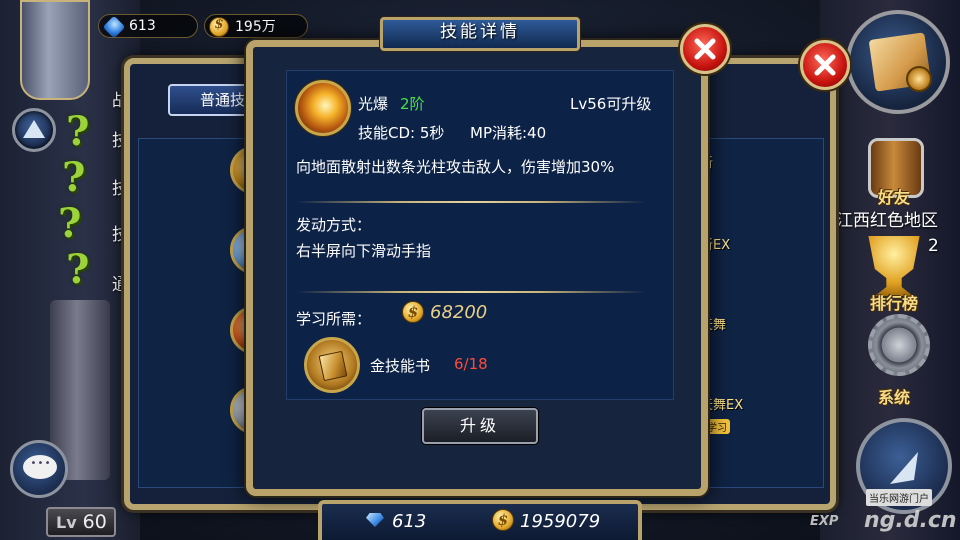 The width and height of the screenshot is (960, 540). Describe the element at coordinates (323, 108) in the screenshot. I see `light-burst-skill-icon` at that location.